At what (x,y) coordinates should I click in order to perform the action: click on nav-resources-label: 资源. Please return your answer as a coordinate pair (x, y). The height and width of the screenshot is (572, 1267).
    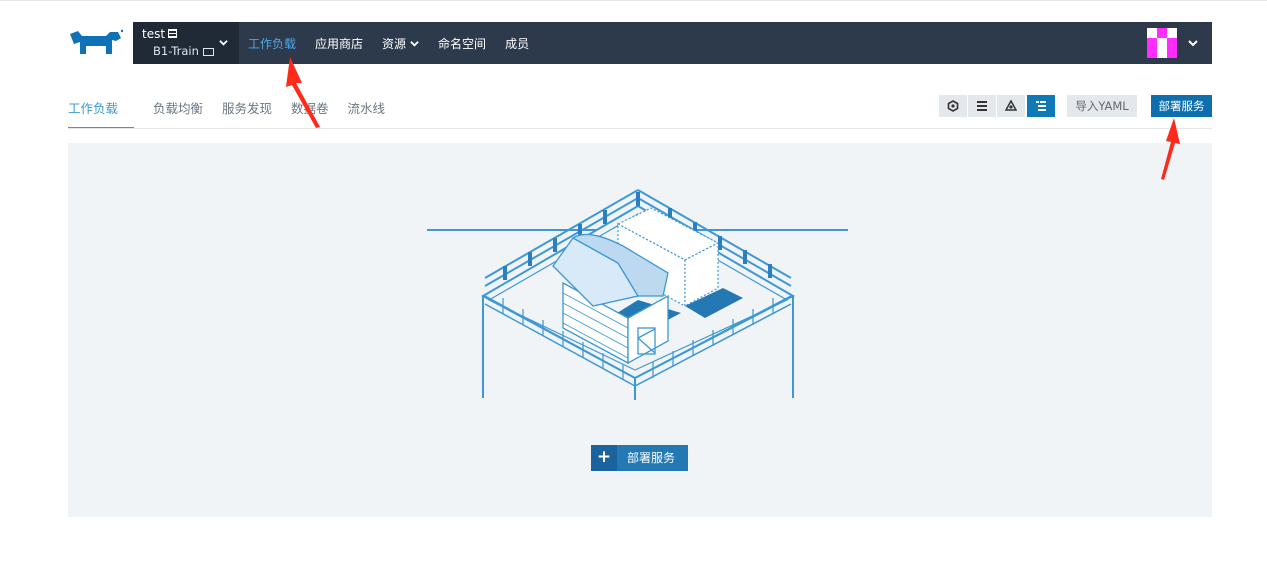
    Looking at the image, I should click on (394, 43).